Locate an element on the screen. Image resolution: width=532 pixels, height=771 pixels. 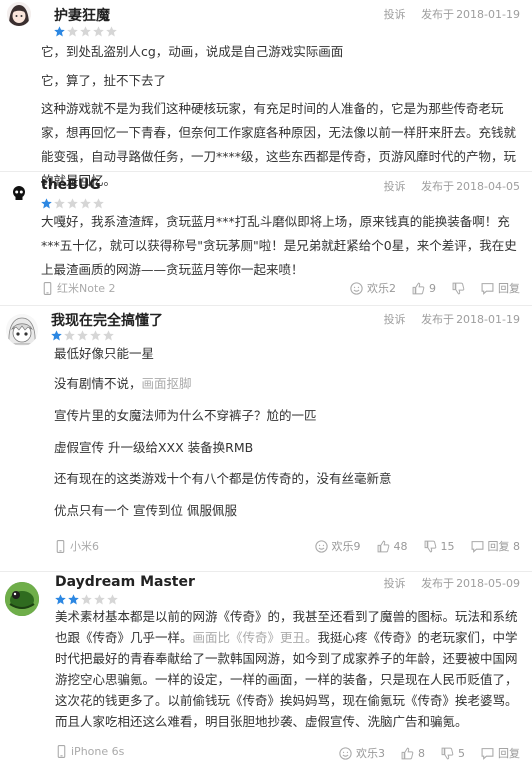
post-date: 发布于 2018-05-09 is located at coordinates (470, 583).